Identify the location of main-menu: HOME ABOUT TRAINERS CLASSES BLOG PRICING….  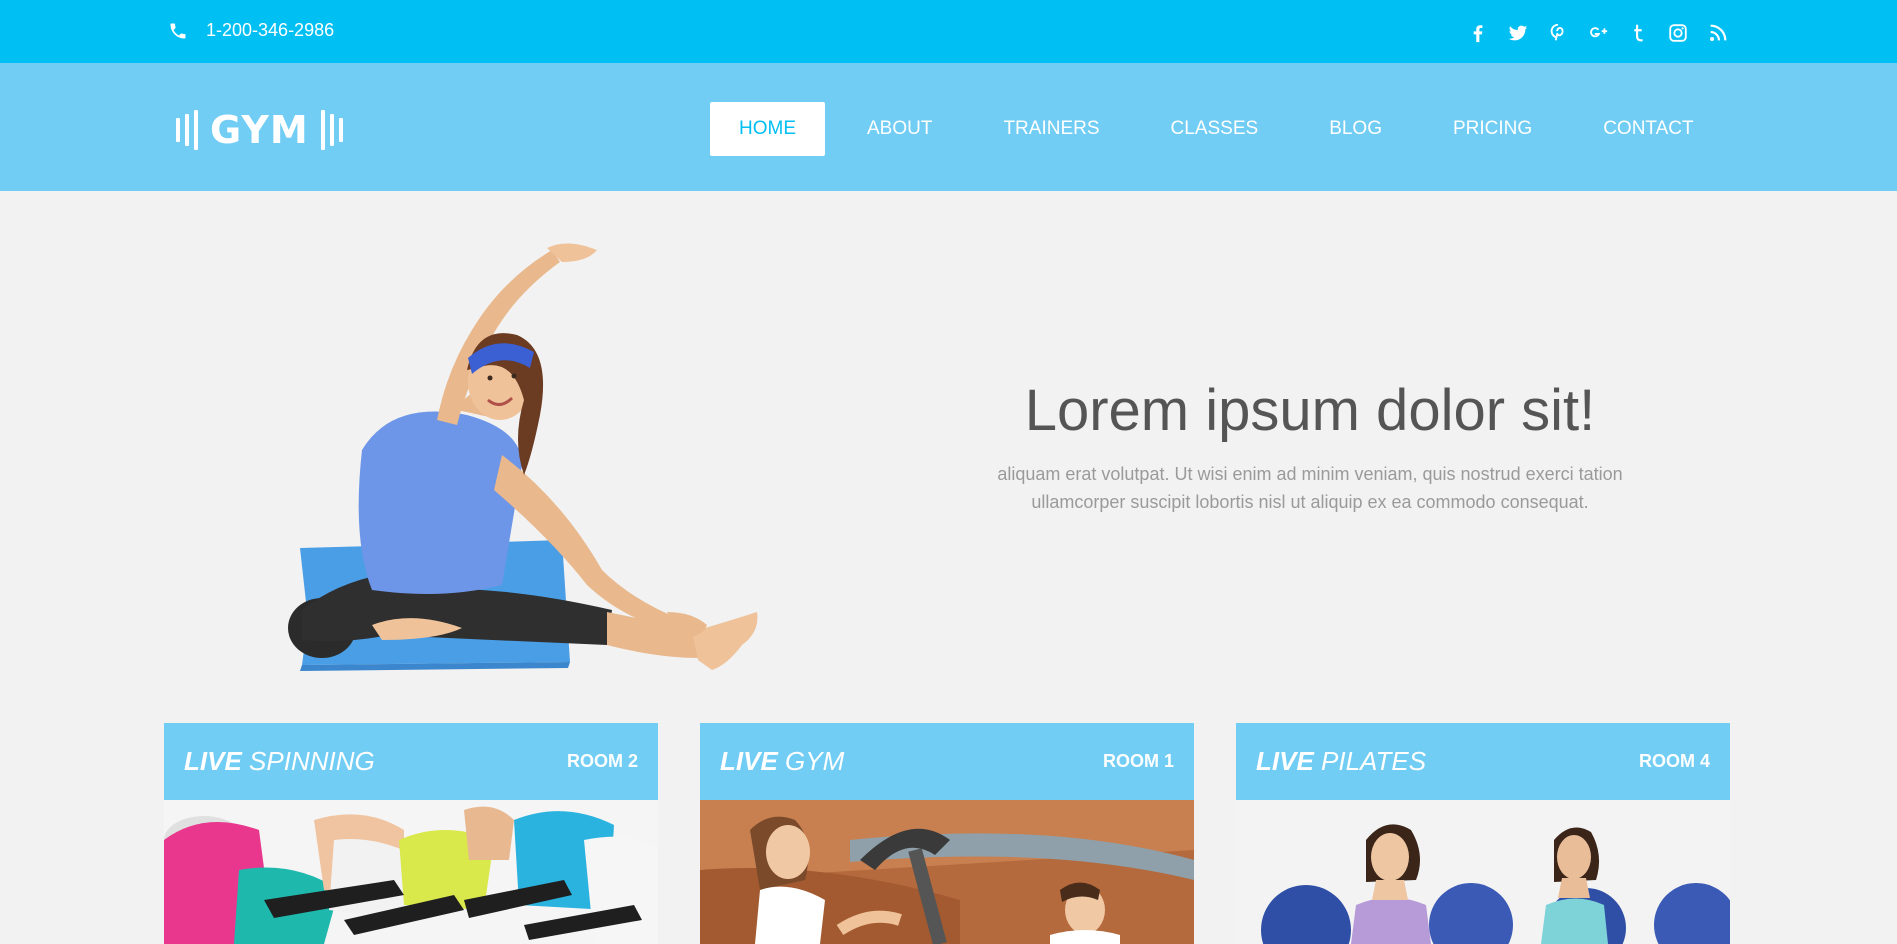
(1223, 129).